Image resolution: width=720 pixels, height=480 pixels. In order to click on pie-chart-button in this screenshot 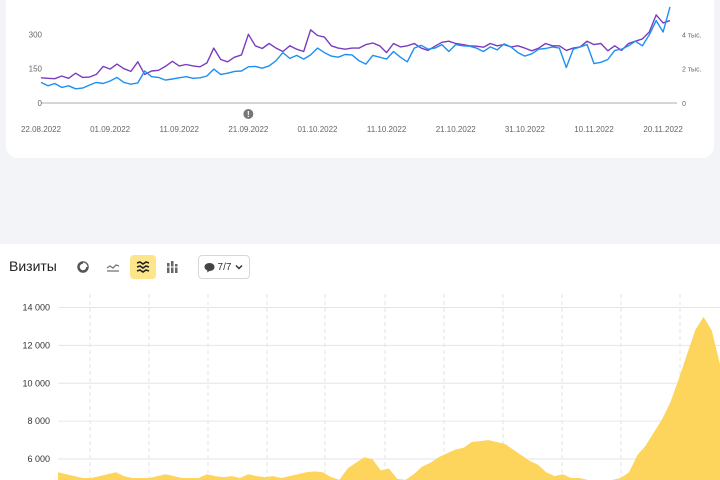, I will do `click(83, 267)`.